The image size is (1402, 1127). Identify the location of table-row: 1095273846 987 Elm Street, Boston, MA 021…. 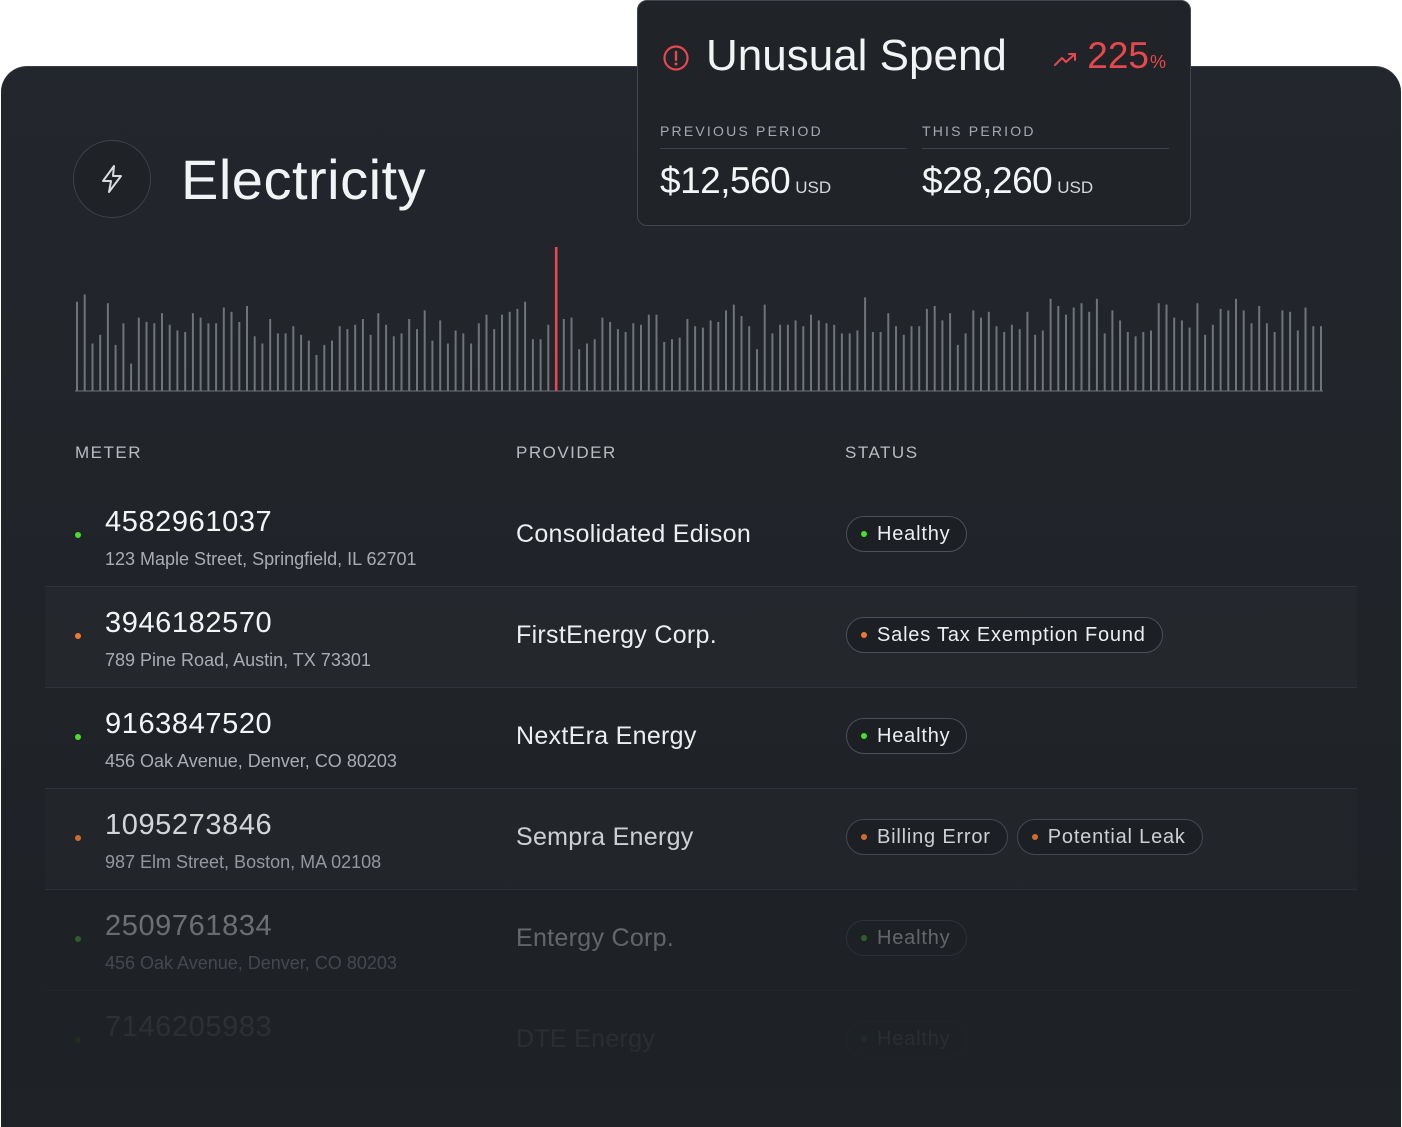
(701, 839).